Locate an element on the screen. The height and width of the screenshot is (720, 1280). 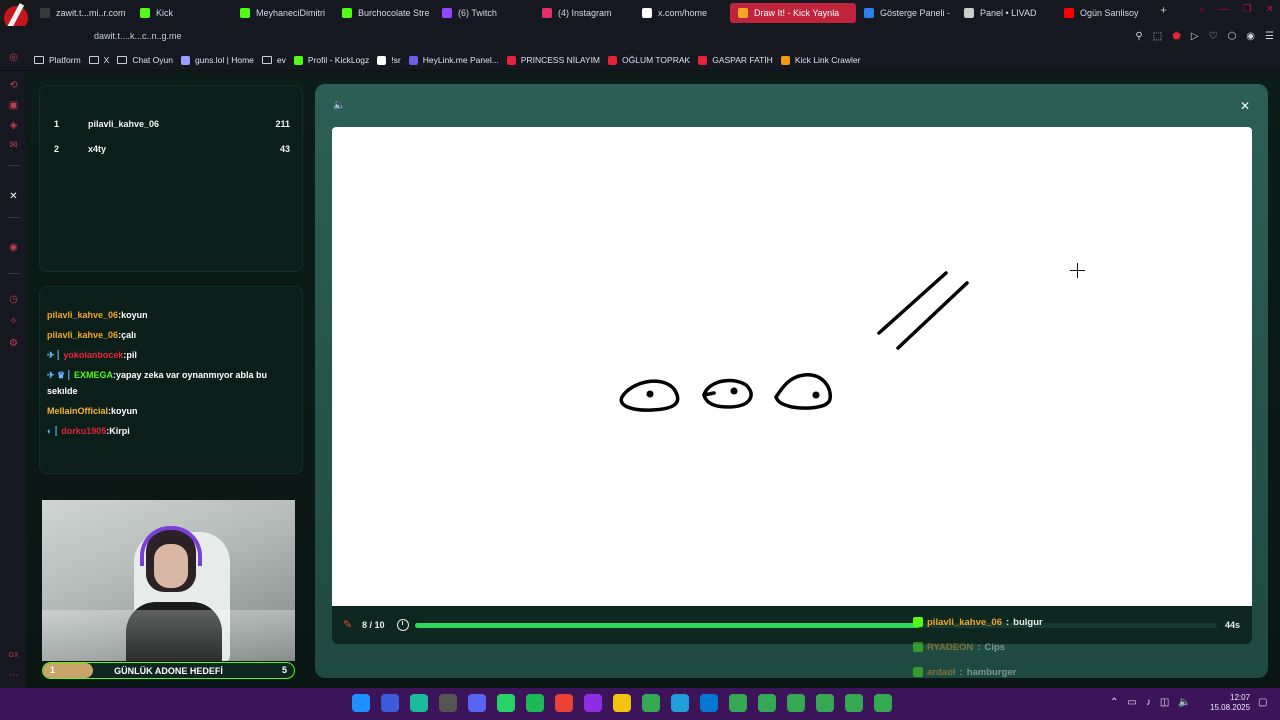
bookmark-8: PRINCESS NİLAYIM is located at coordinates (557, 60).